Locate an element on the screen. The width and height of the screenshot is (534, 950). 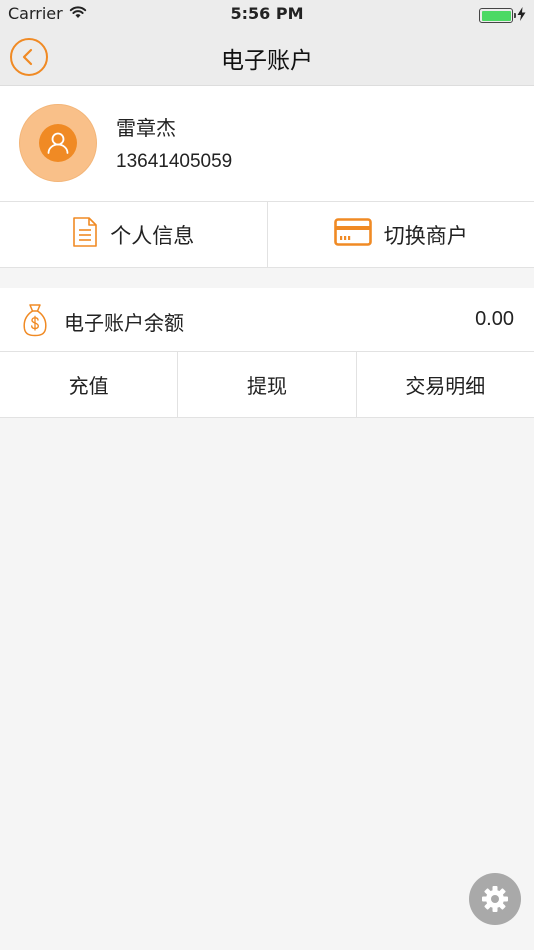
page-title: 电子账户 is located at coordinates (267, 61).